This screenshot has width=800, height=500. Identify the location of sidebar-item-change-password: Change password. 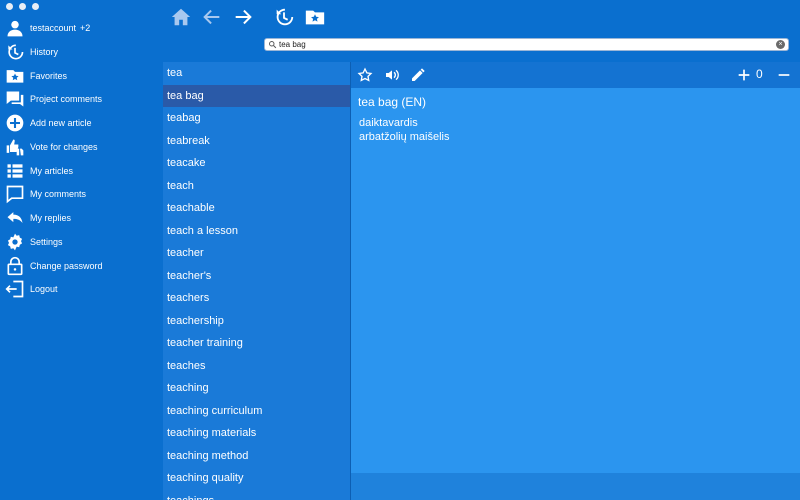
(81, 266).